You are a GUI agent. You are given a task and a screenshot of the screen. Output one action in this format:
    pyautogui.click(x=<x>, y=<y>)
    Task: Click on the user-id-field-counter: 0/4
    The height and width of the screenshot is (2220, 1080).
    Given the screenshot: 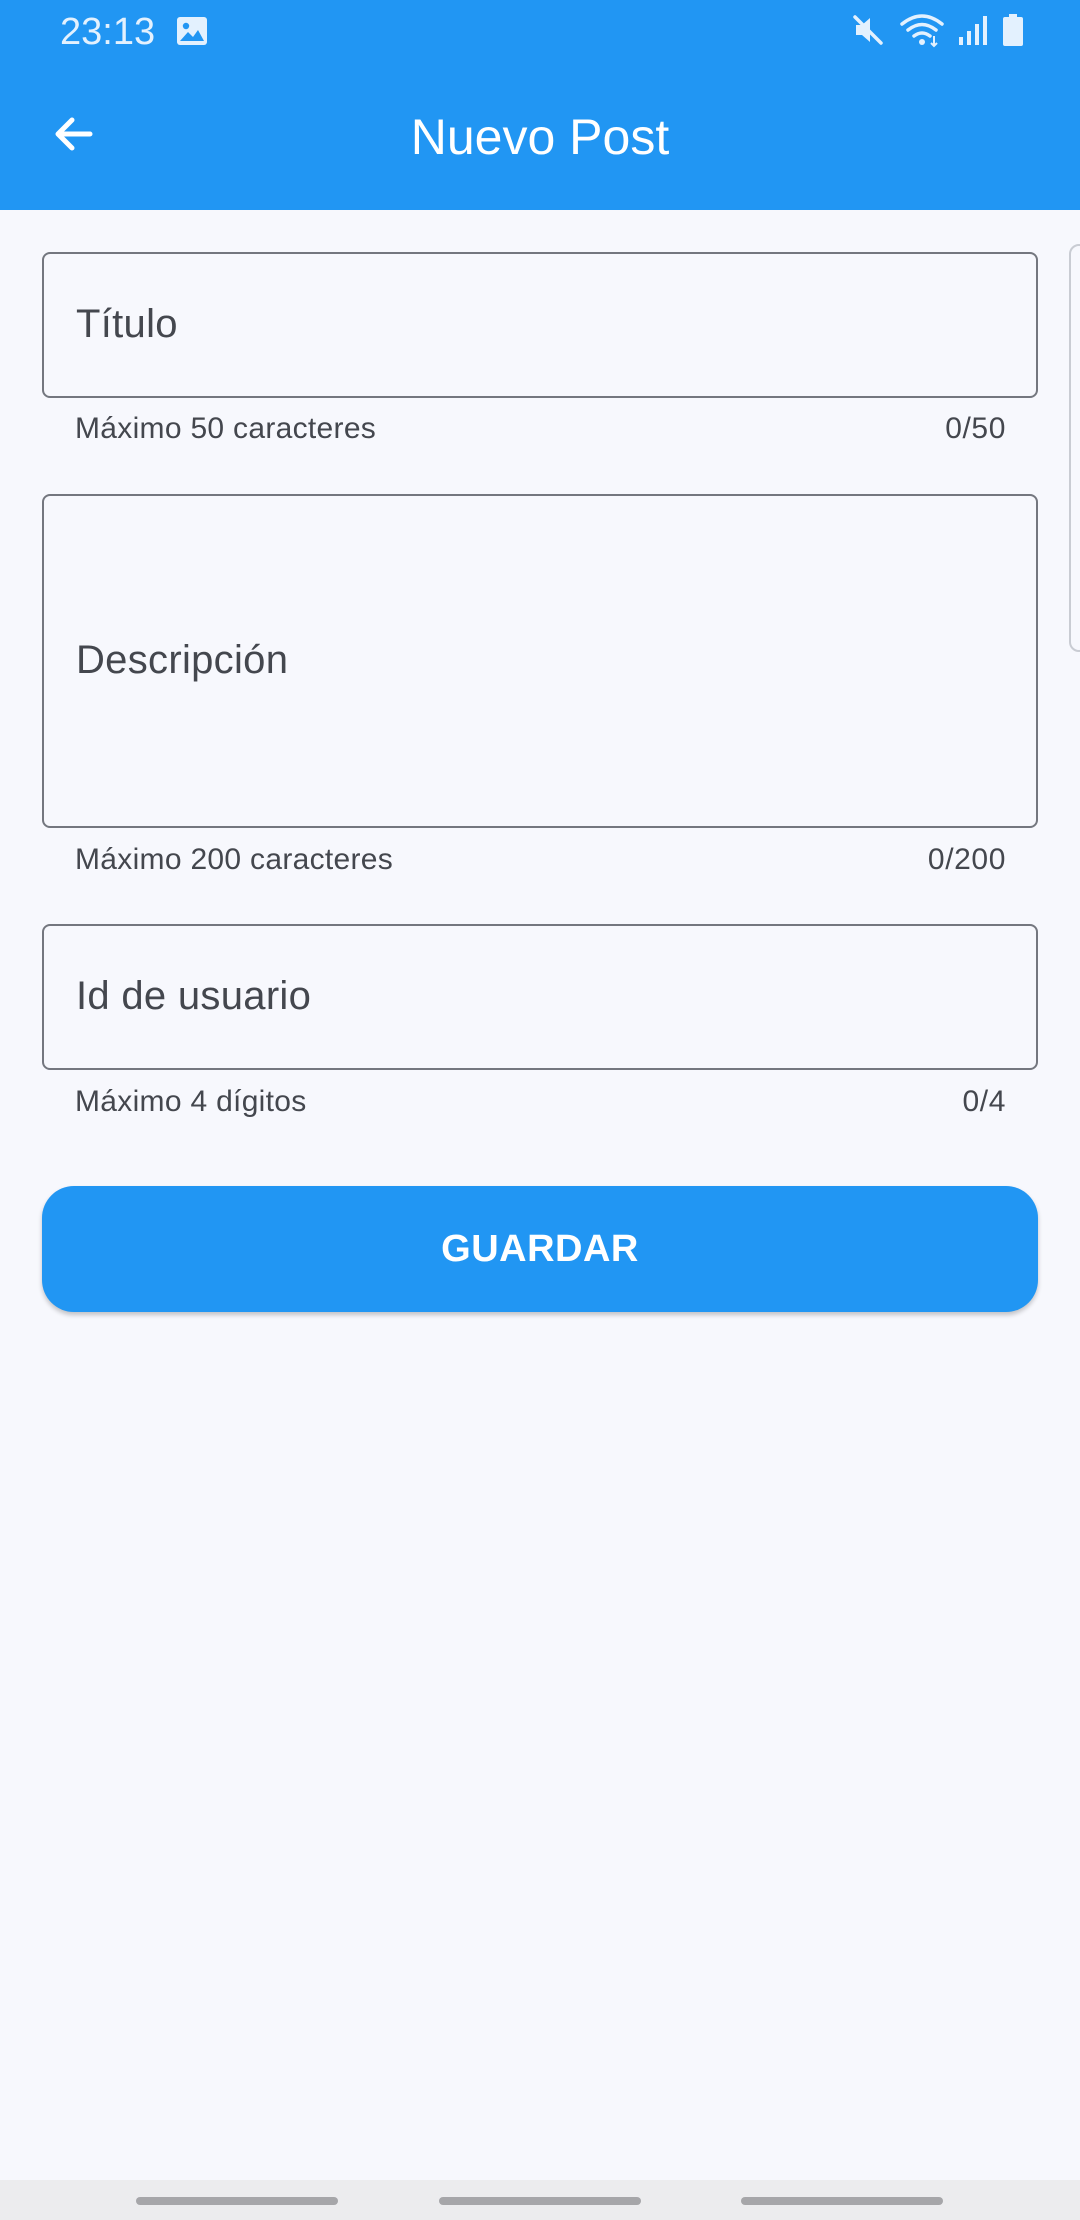 What is the action you would take?
    pyautogui.click(x=984, y=1101)
    